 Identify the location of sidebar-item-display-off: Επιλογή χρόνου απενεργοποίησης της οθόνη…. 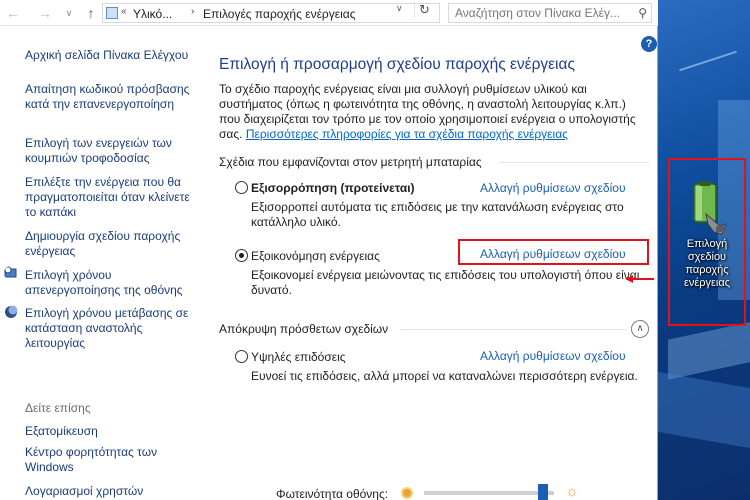
(112, 283).